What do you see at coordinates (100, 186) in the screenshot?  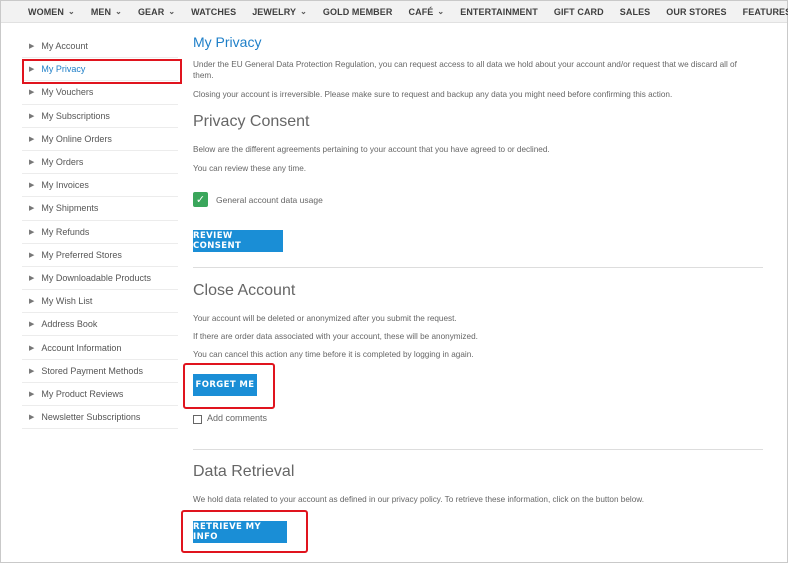 I see `sidebar-item-my-invoices: ▶ My Invoices` at bounding box center [100, 186].